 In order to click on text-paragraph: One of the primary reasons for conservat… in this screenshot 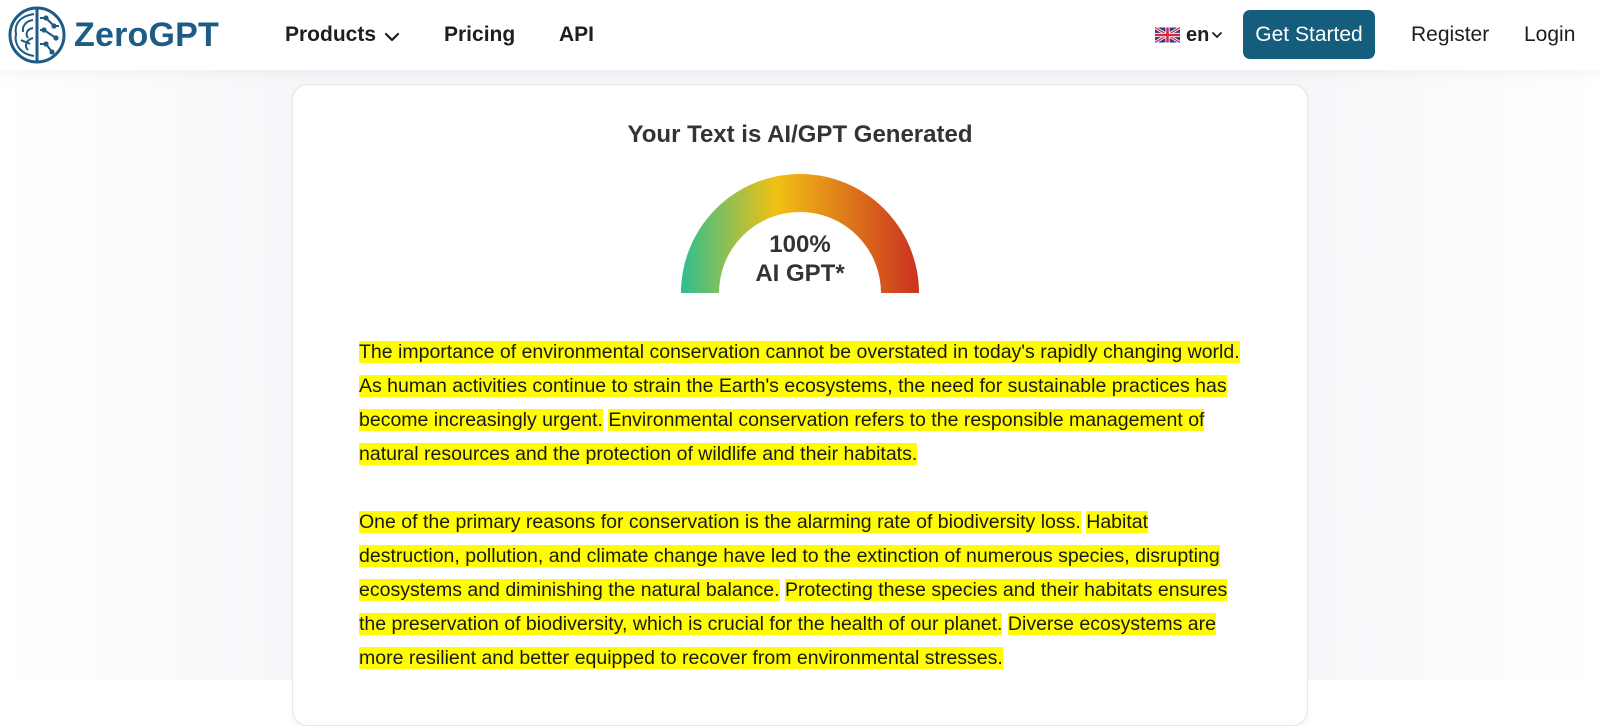, I will do `click(804, 590)`.